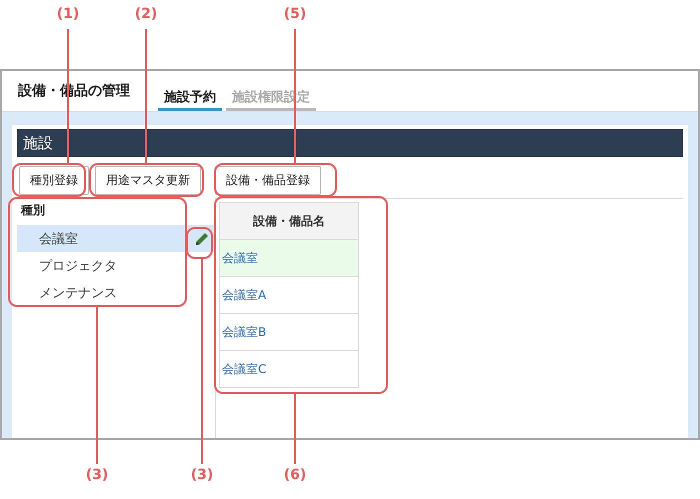 The width and height of the screenshot is (700, 499). I want to click on list-item-label: 会議室, so click(58, 239).